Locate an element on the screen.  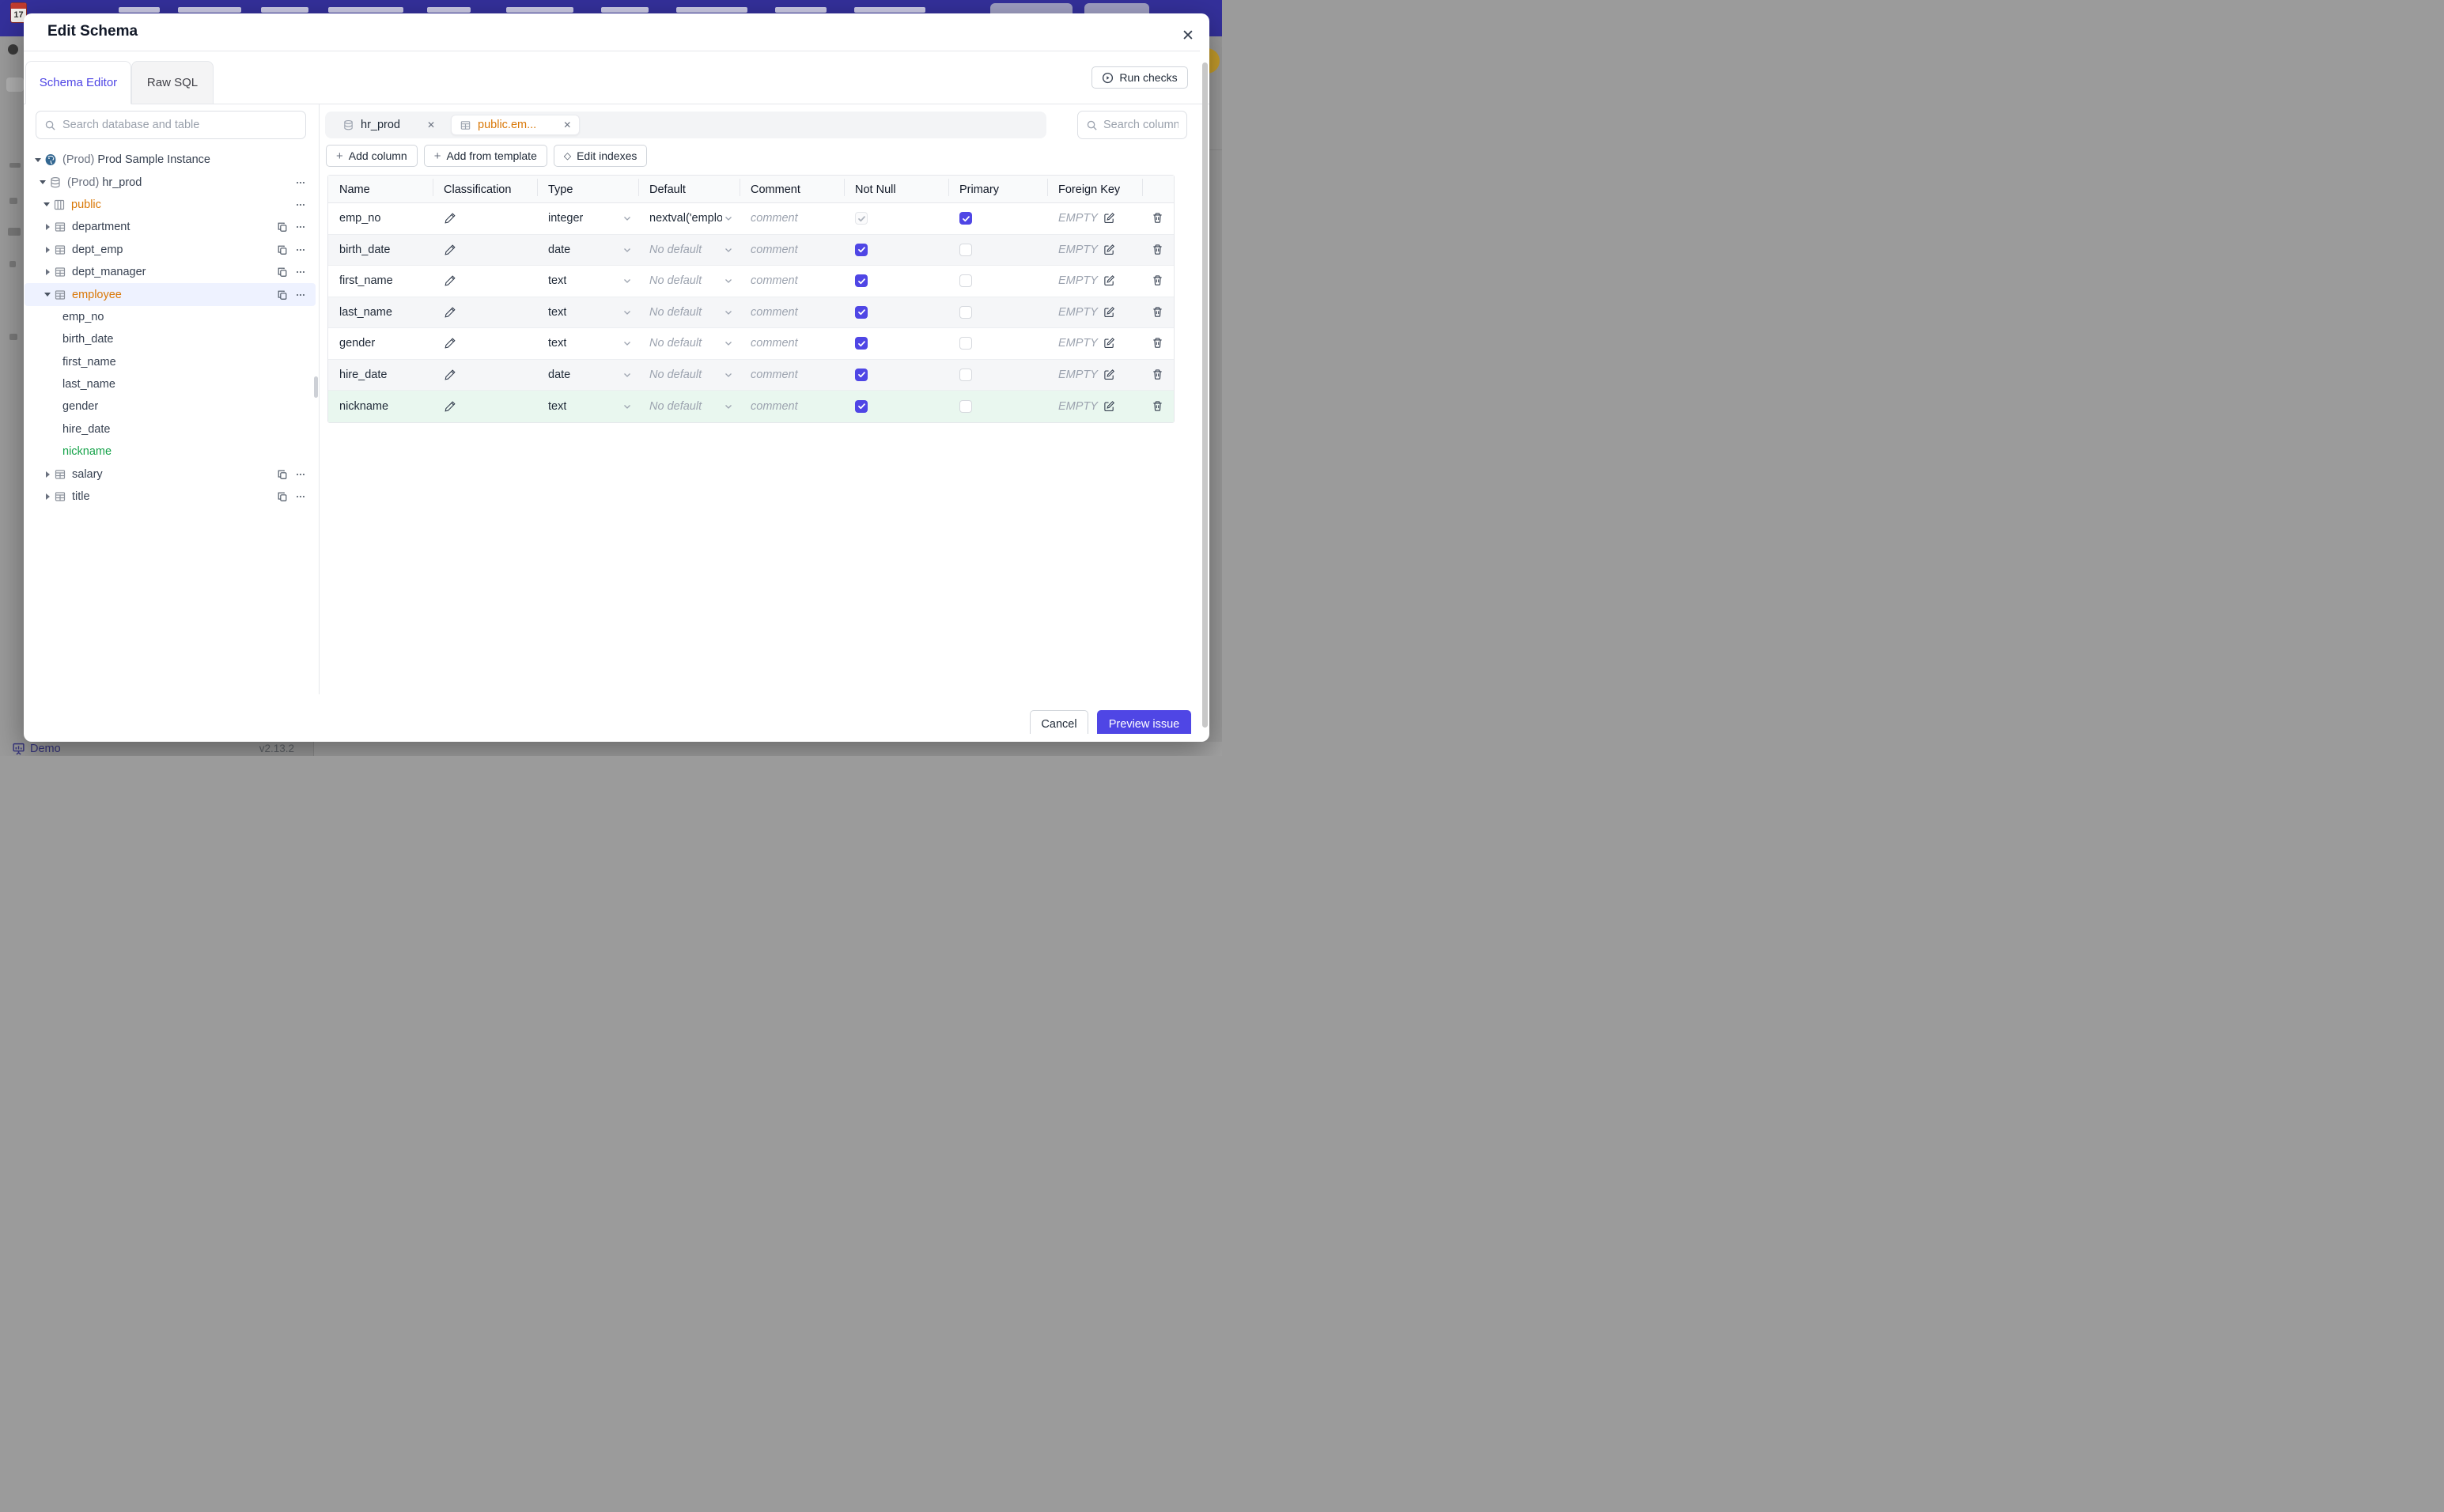
column-search-input: Search column is located at coordinates (1132, 125).